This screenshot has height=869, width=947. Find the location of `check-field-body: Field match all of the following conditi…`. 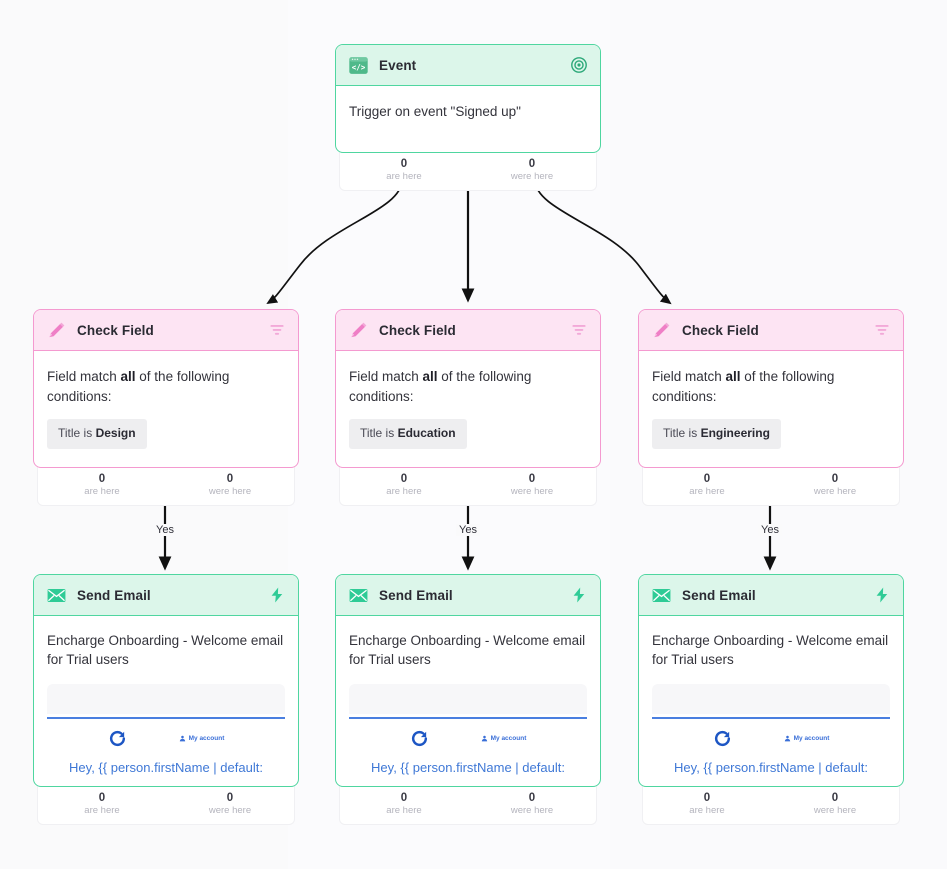

check-field-body: Field match all of the following conditi… is located at coordinates (468, 409).